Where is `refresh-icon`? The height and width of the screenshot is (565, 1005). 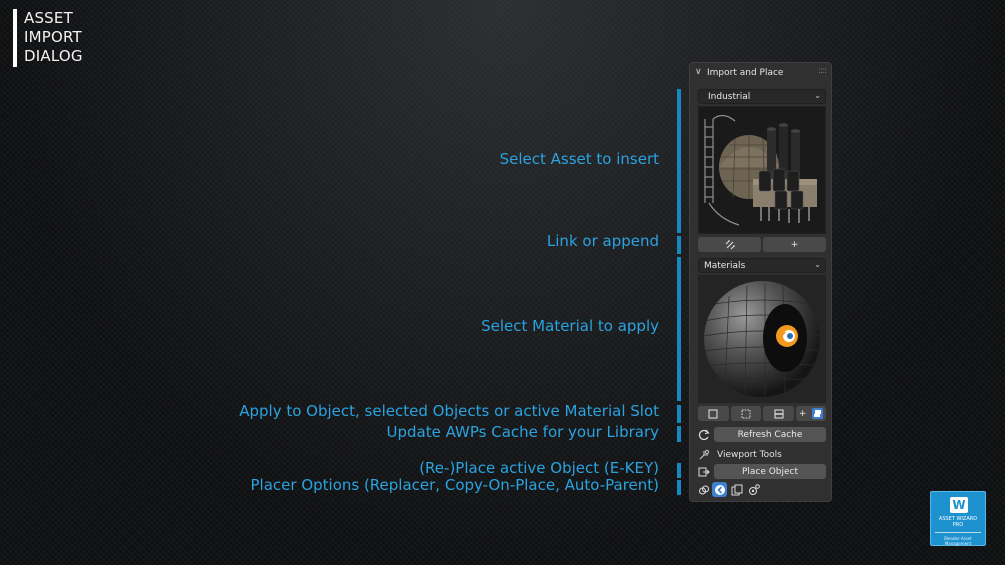 refresh-icon is located at coordinates (703, 434).